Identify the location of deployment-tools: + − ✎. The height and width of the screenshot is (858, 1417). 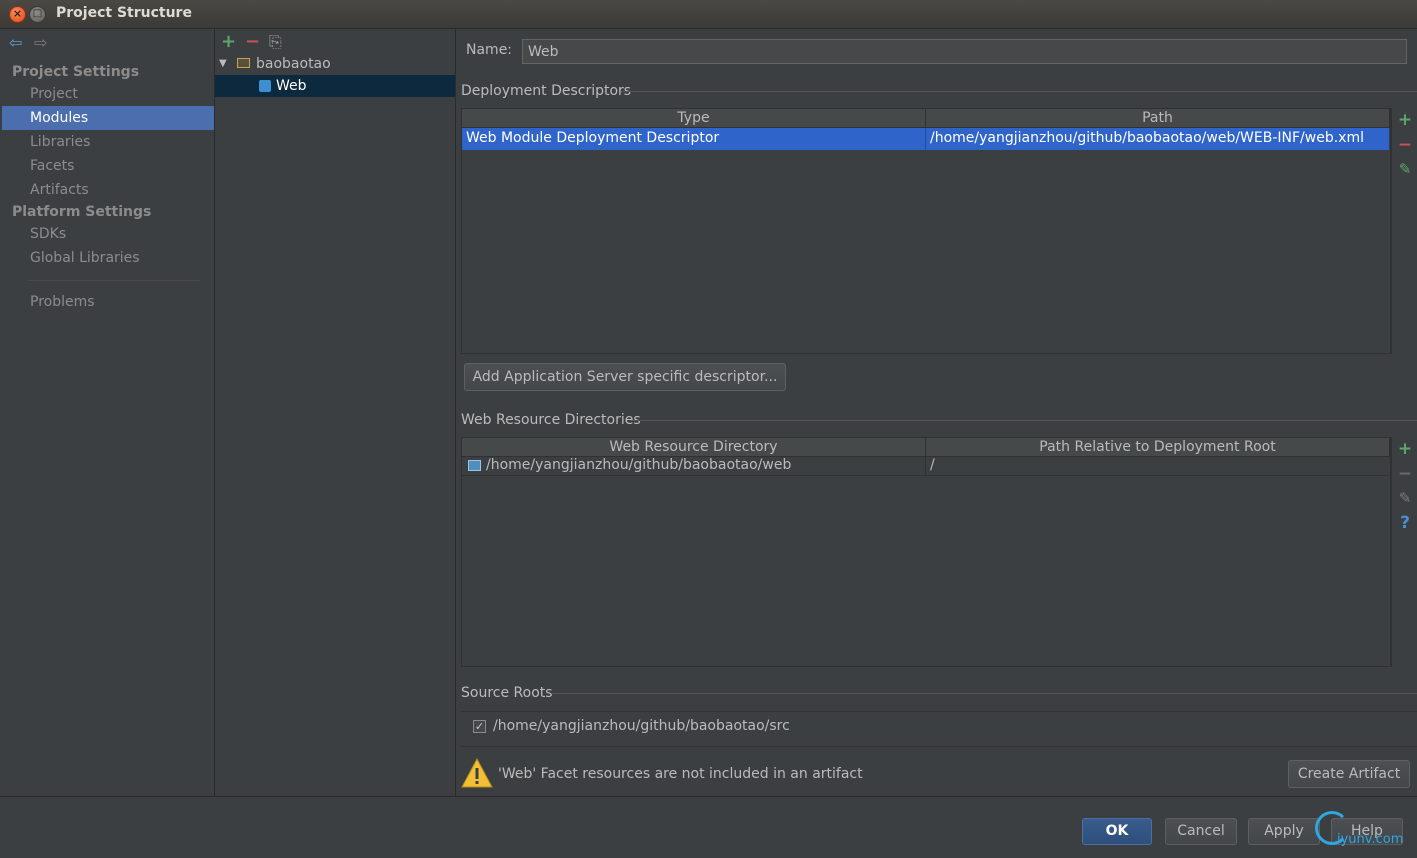
(1403, 231).